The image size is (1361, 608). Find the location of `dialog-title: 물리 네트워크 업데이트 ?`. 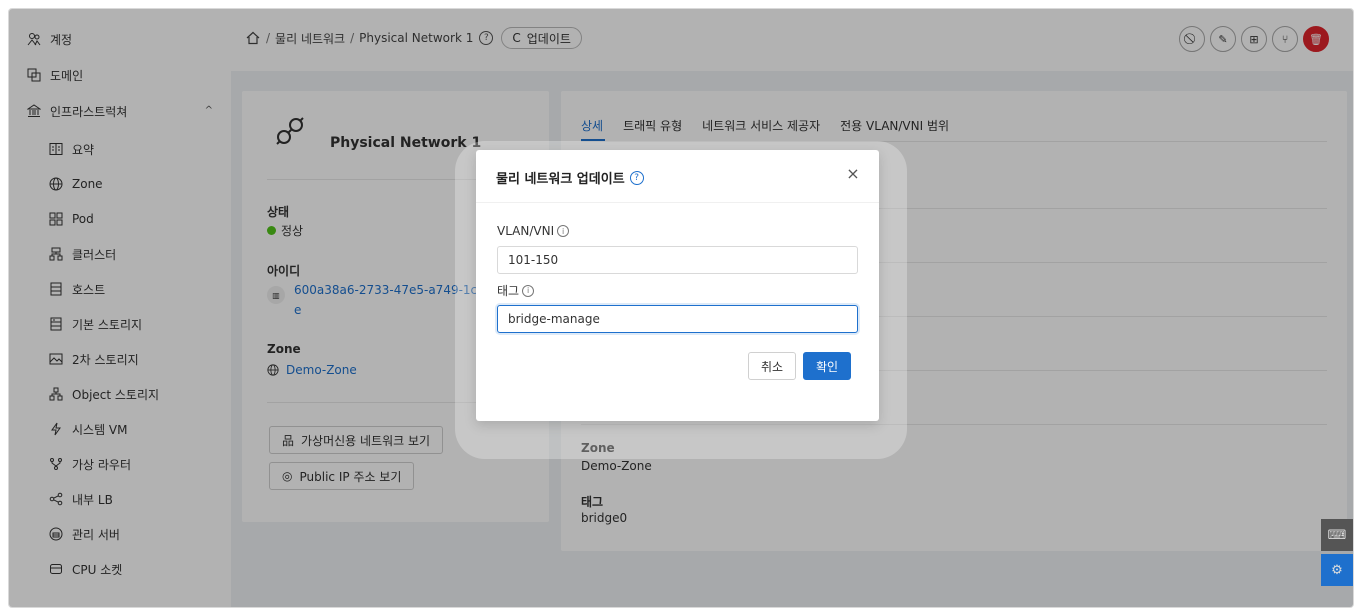

dialog-title: 물리 네트워크 업데이트 ? is located at coordinates (570, 177).